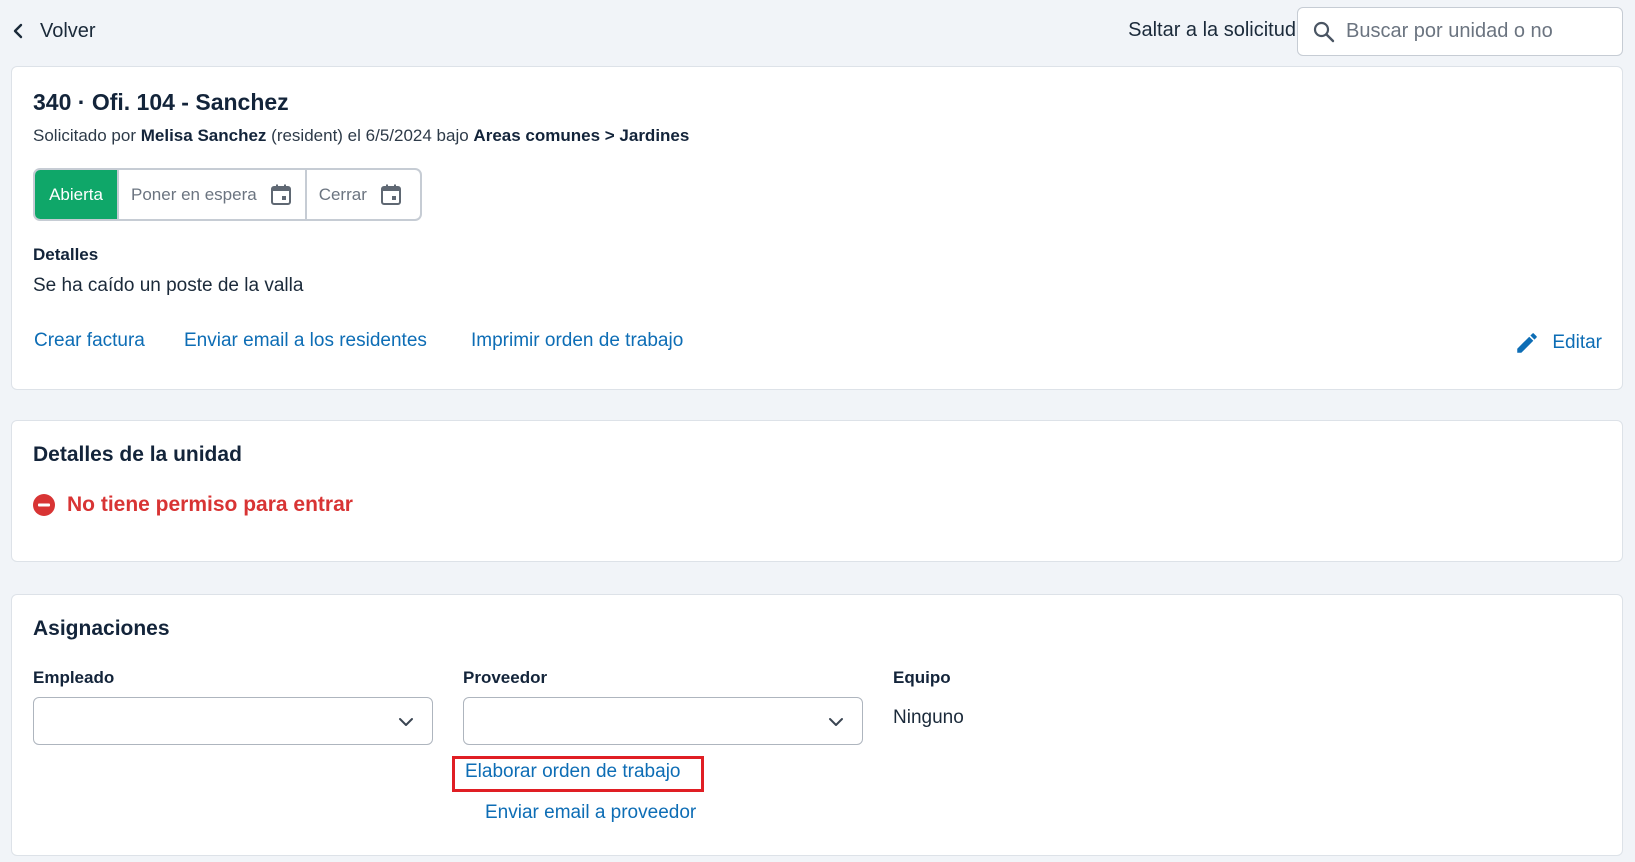 This screenshot has width=1635, height=862. What do you see at coordinates (101, 628) in the screenshot?
I see `assignments-title: Asignaciones` at bounding box center [101, 628].